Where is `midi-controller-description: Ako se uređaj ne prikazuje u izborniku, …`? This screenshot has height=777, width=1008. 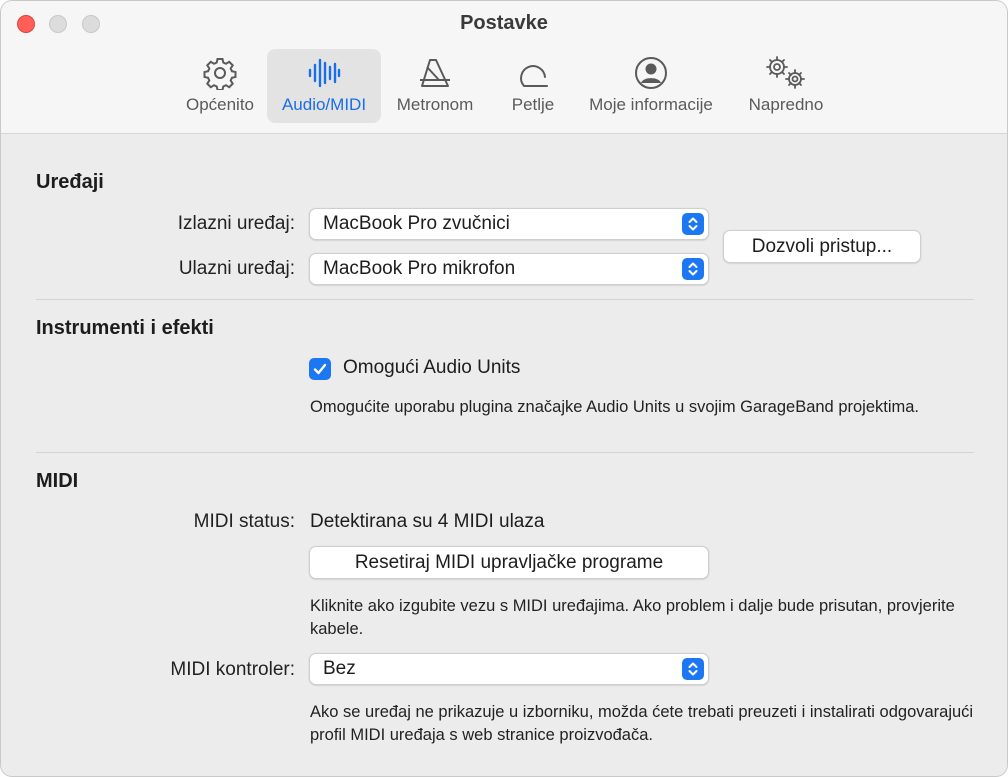
midi-controller-description: Ako se uređaj ne prikazuje u izborniku, … is located at coordinates (642, 723).